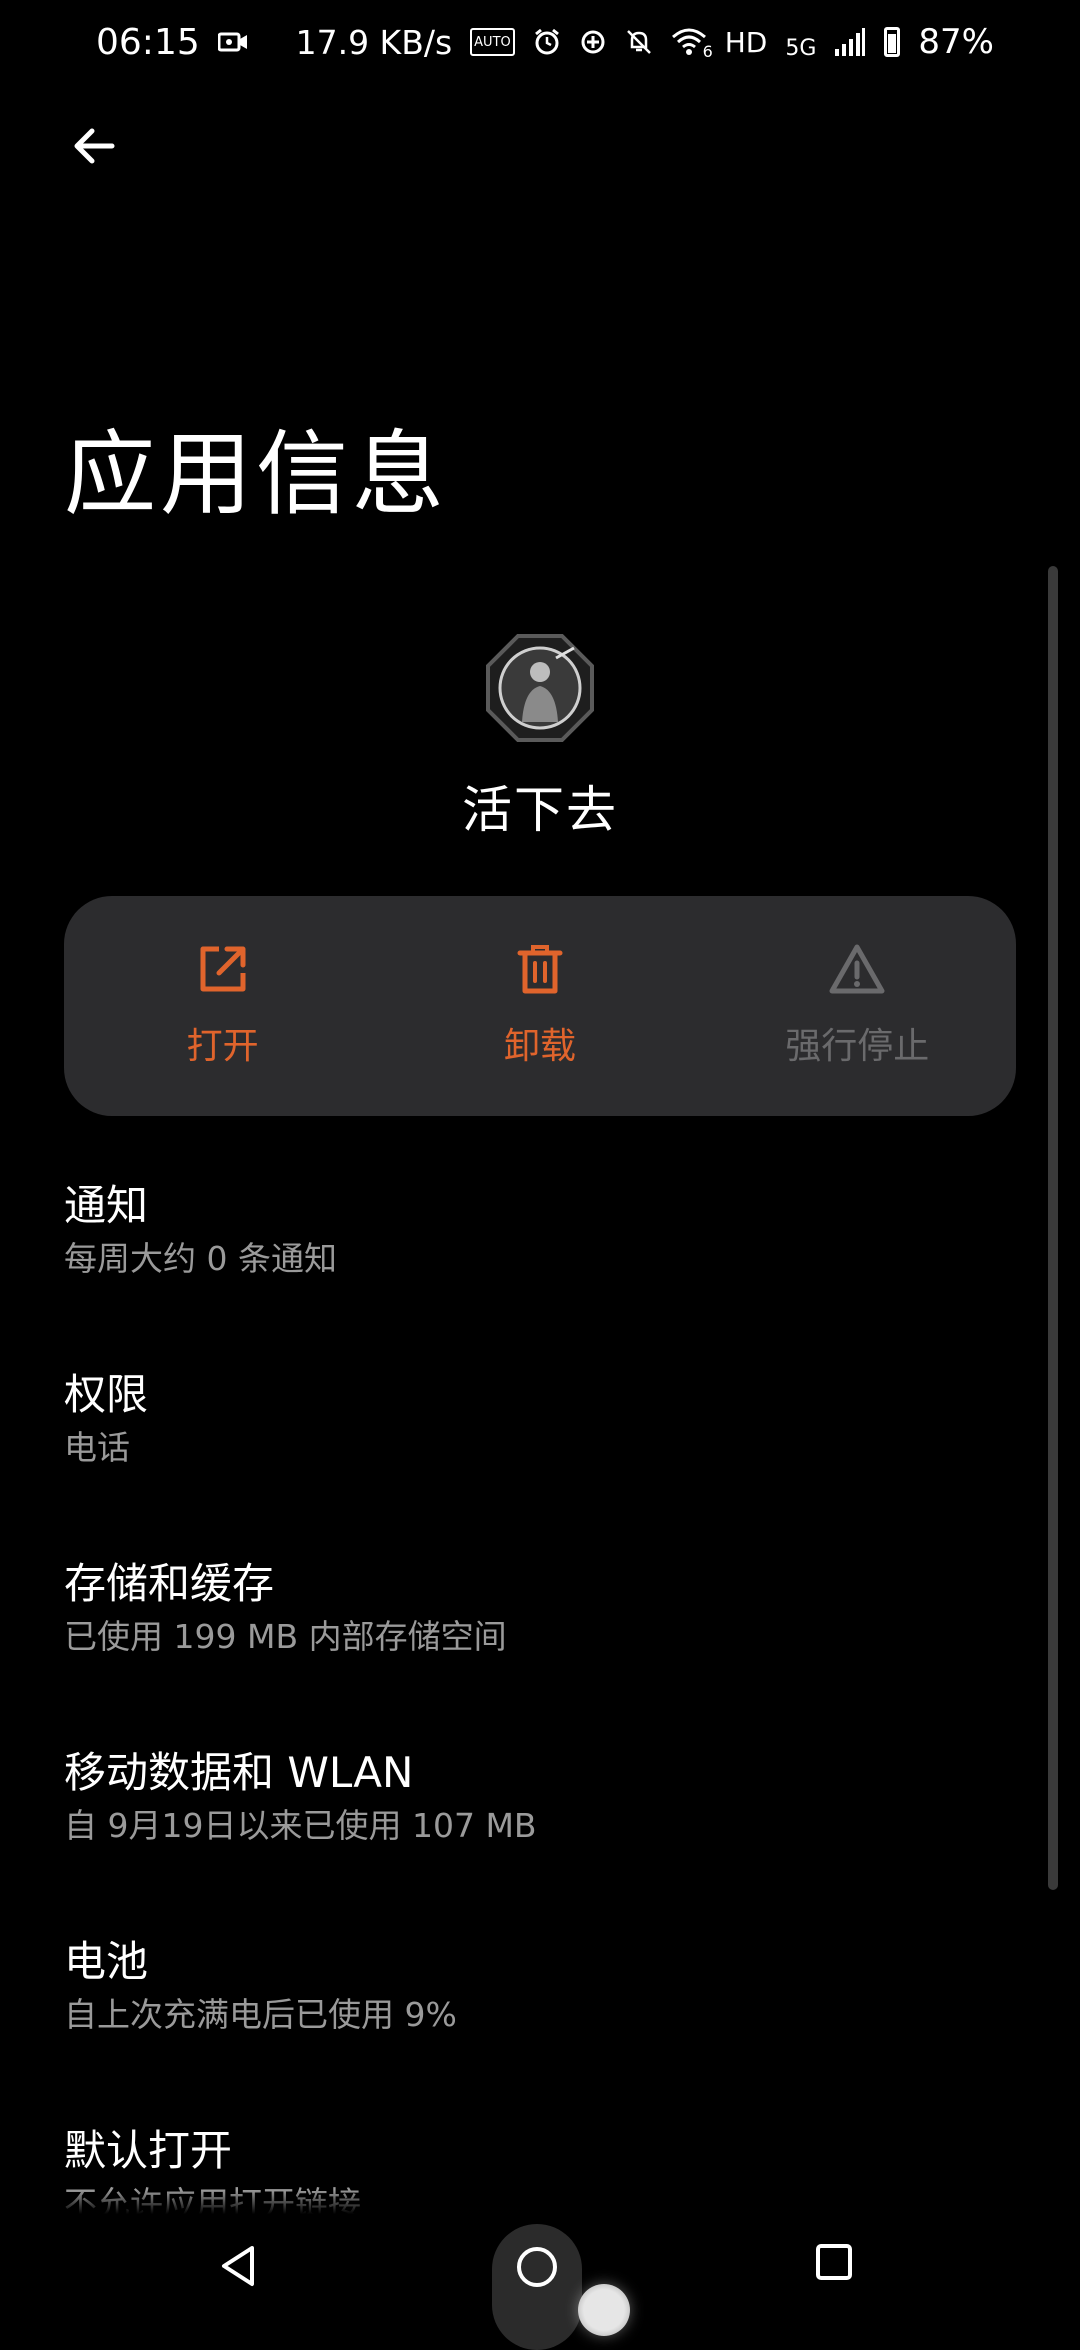  What do you see at coordinates (260, 2014) in the screenshot?
I see `setting-subtitle: 自上次充满电后已使用 9%` at bounding box center [260, 2014].